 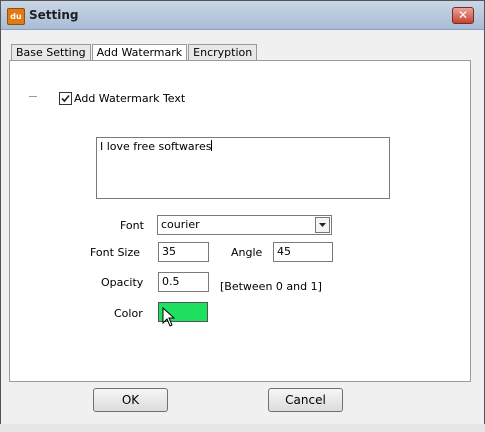 I want to click on dropdown-button, so click(x=322, y=225).